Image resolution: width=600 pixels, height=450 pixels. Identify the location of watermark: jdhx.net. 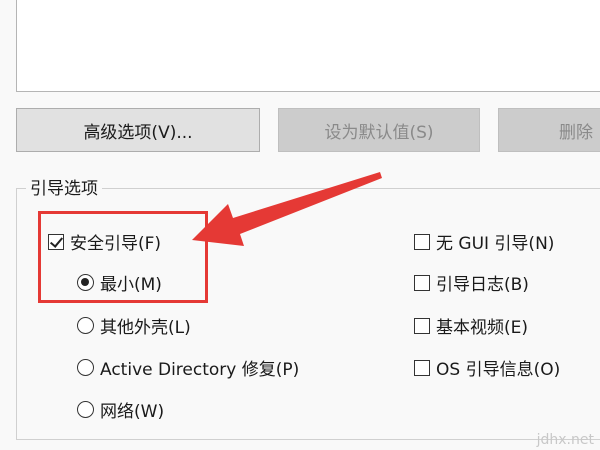
(565, 440).